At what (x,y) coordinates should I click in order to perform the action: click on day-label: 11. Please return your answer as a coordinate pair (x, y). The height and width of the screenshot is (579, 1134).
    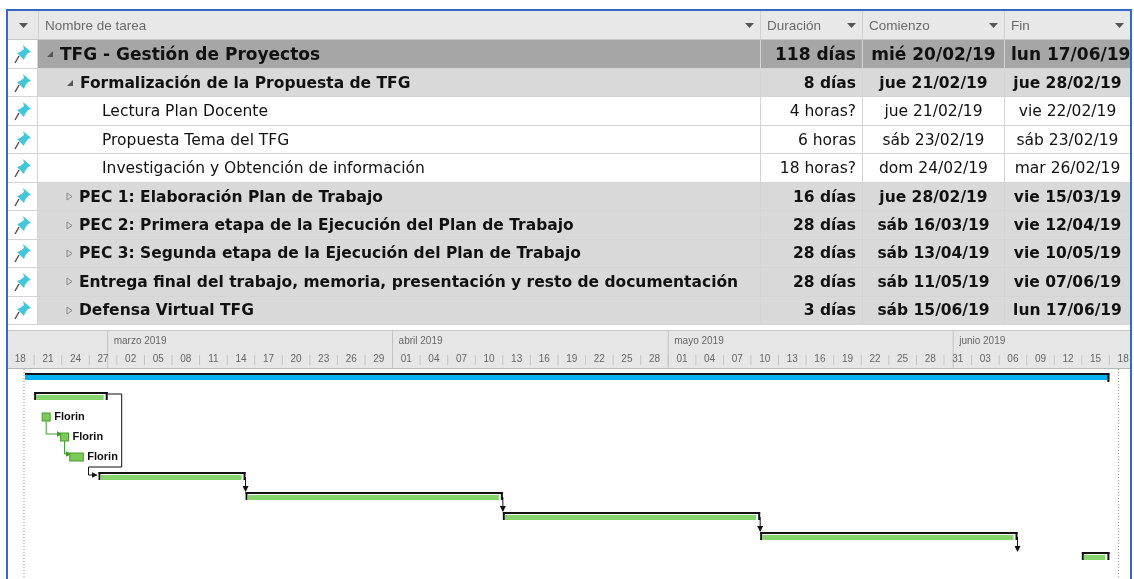
    Looking at the image, I should click on (213, 359).